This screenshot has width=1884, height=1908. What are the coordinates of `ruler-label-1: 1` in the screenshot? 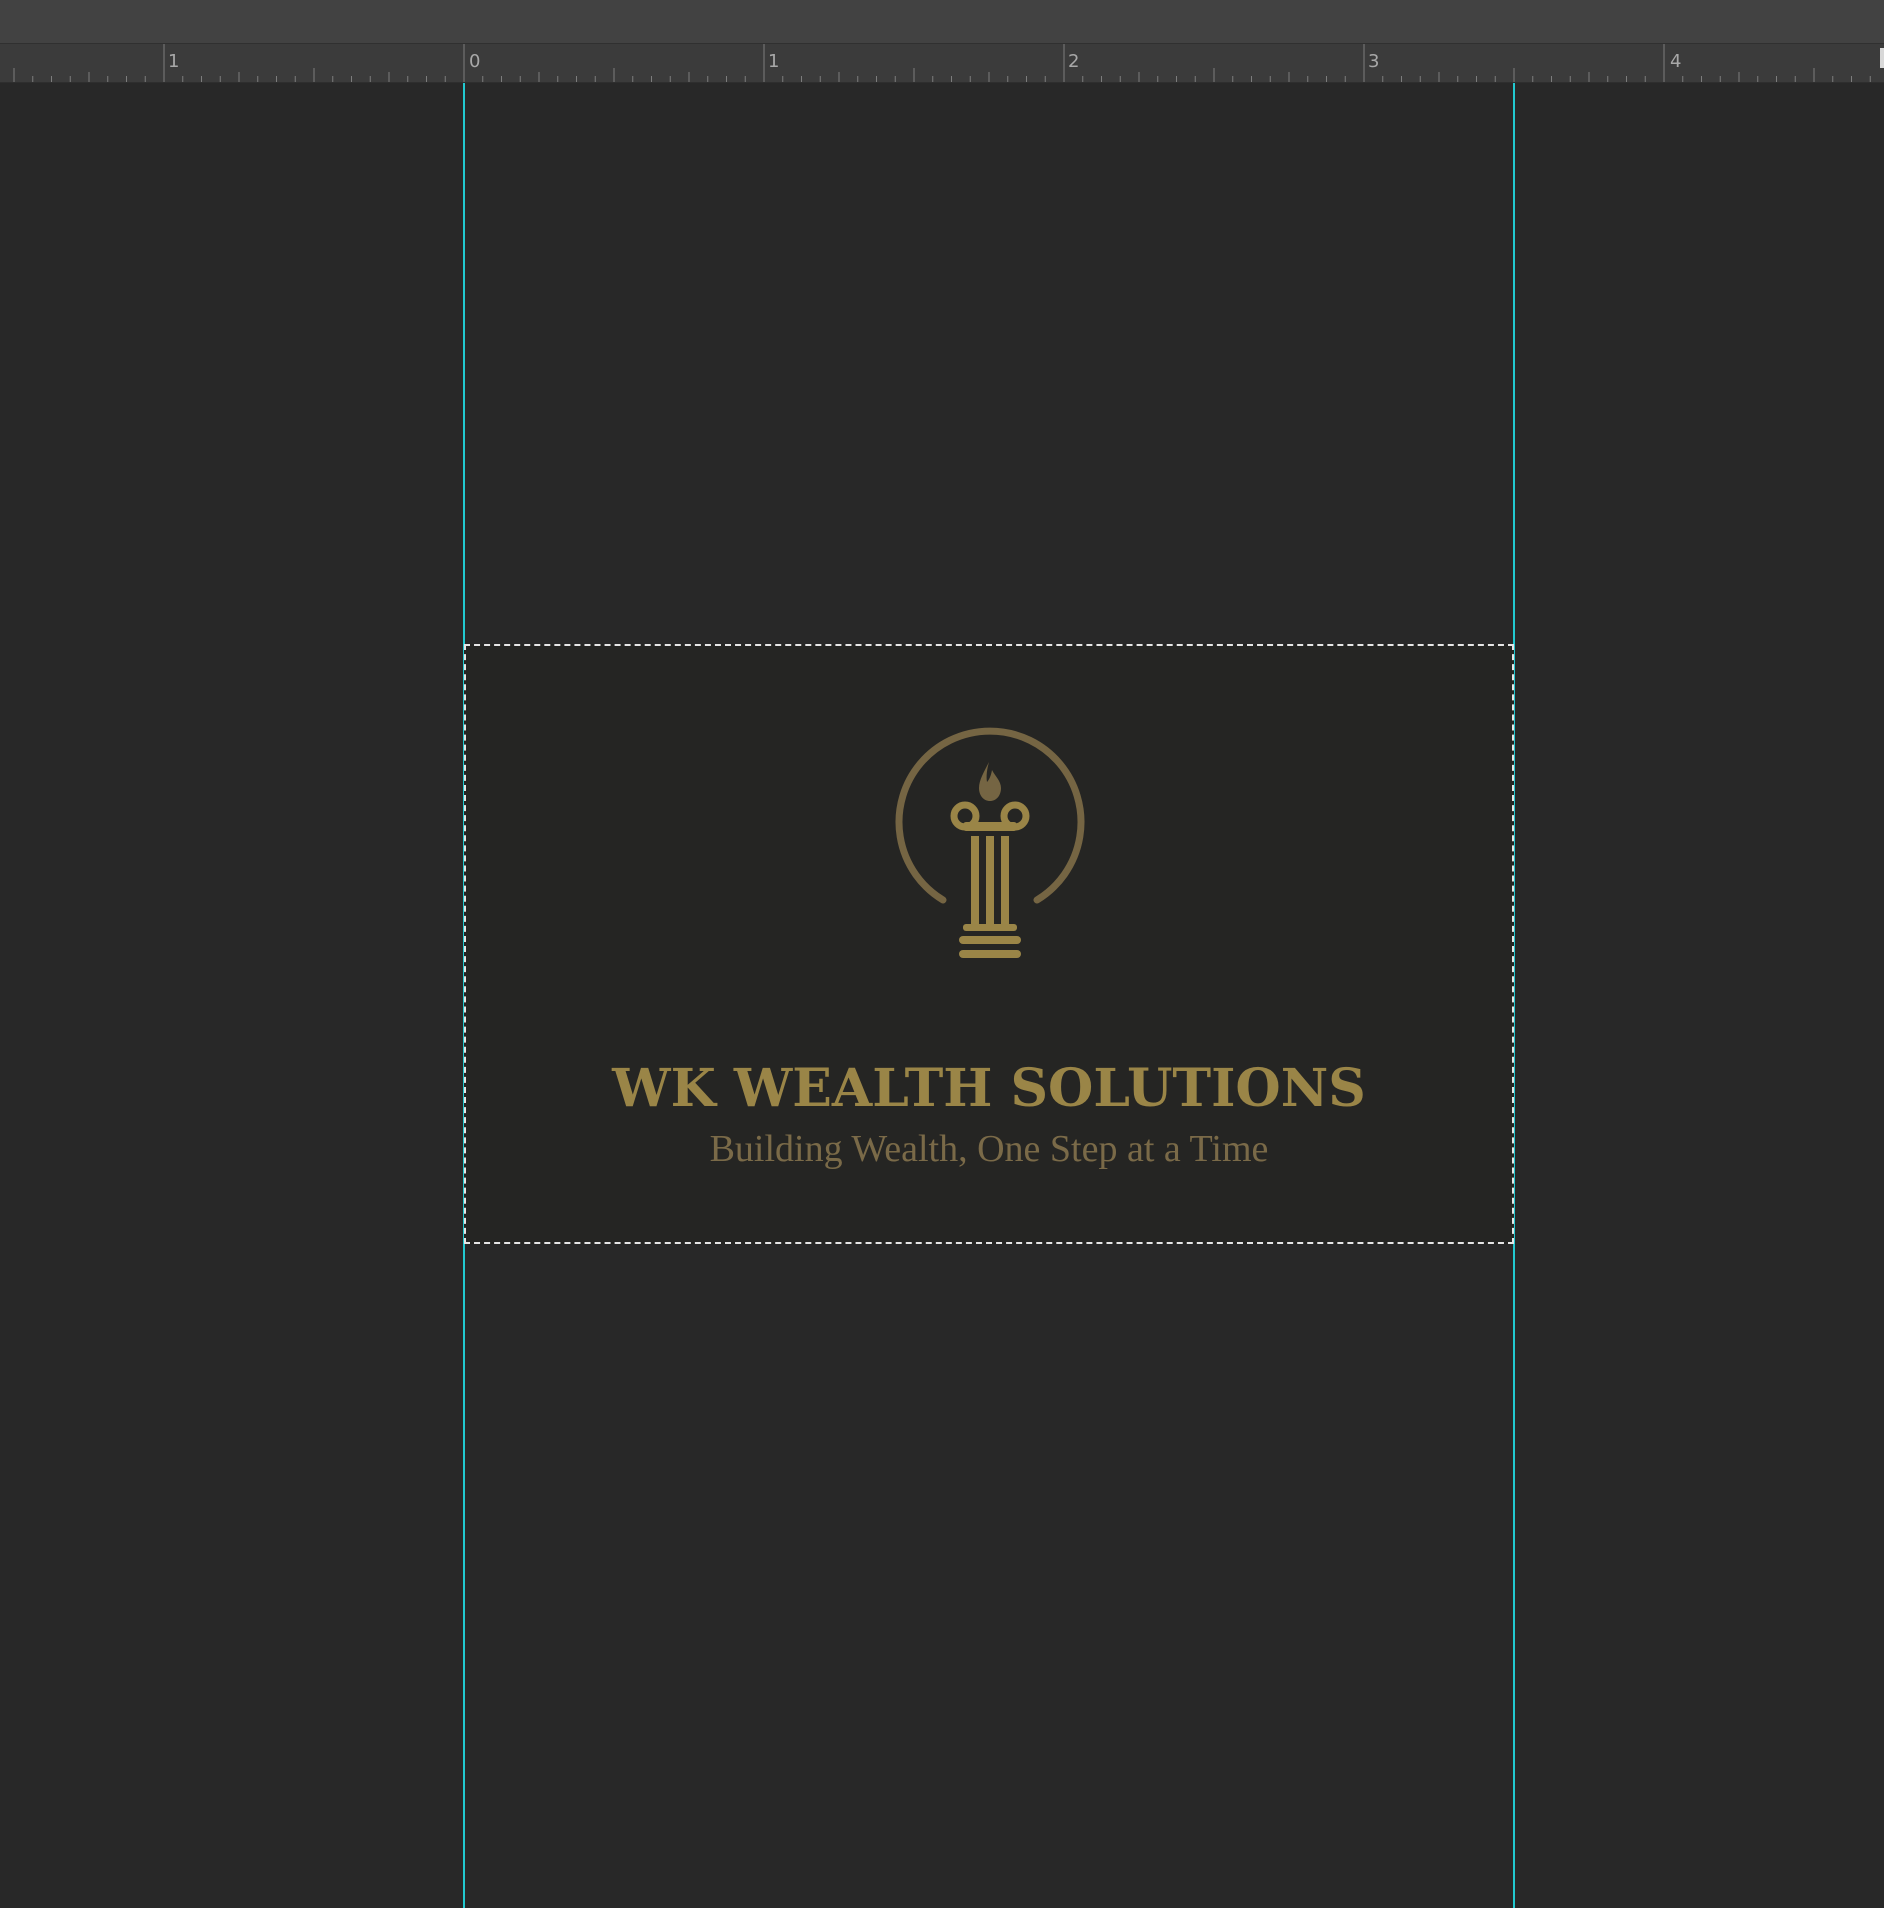 It's located at (774, 61).